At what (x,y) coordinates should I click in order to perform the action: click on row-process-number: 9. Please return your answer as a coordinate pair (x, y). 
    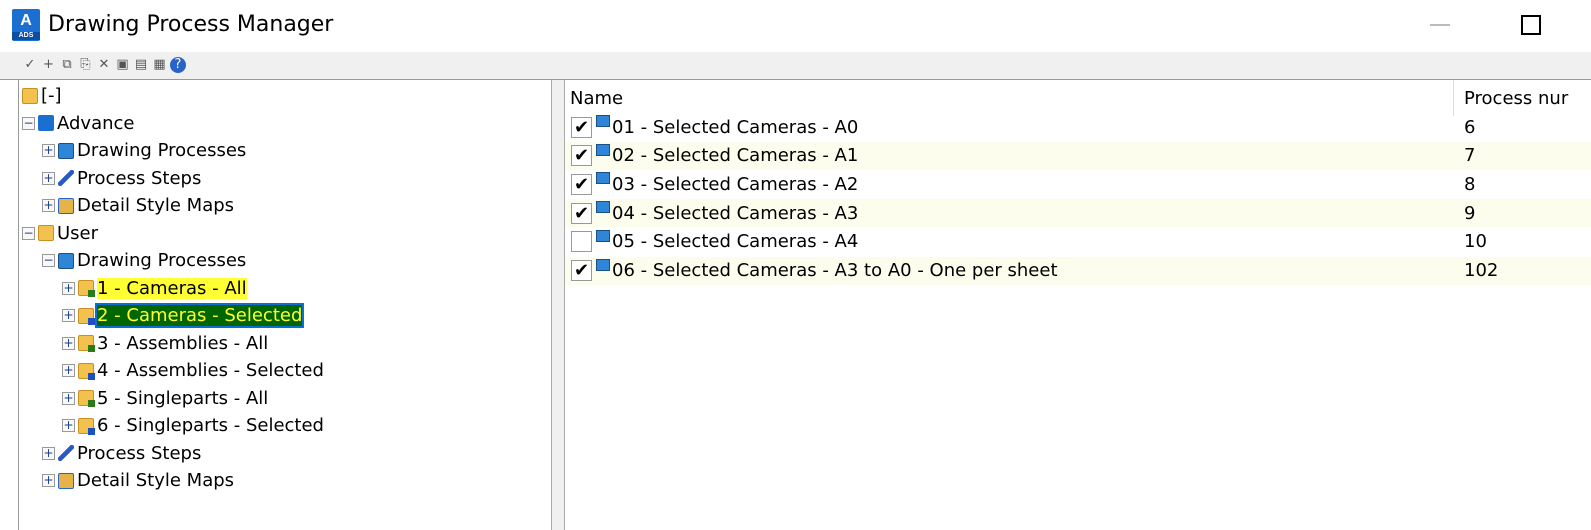
    Looking at the image, I should click on (1470, 213).